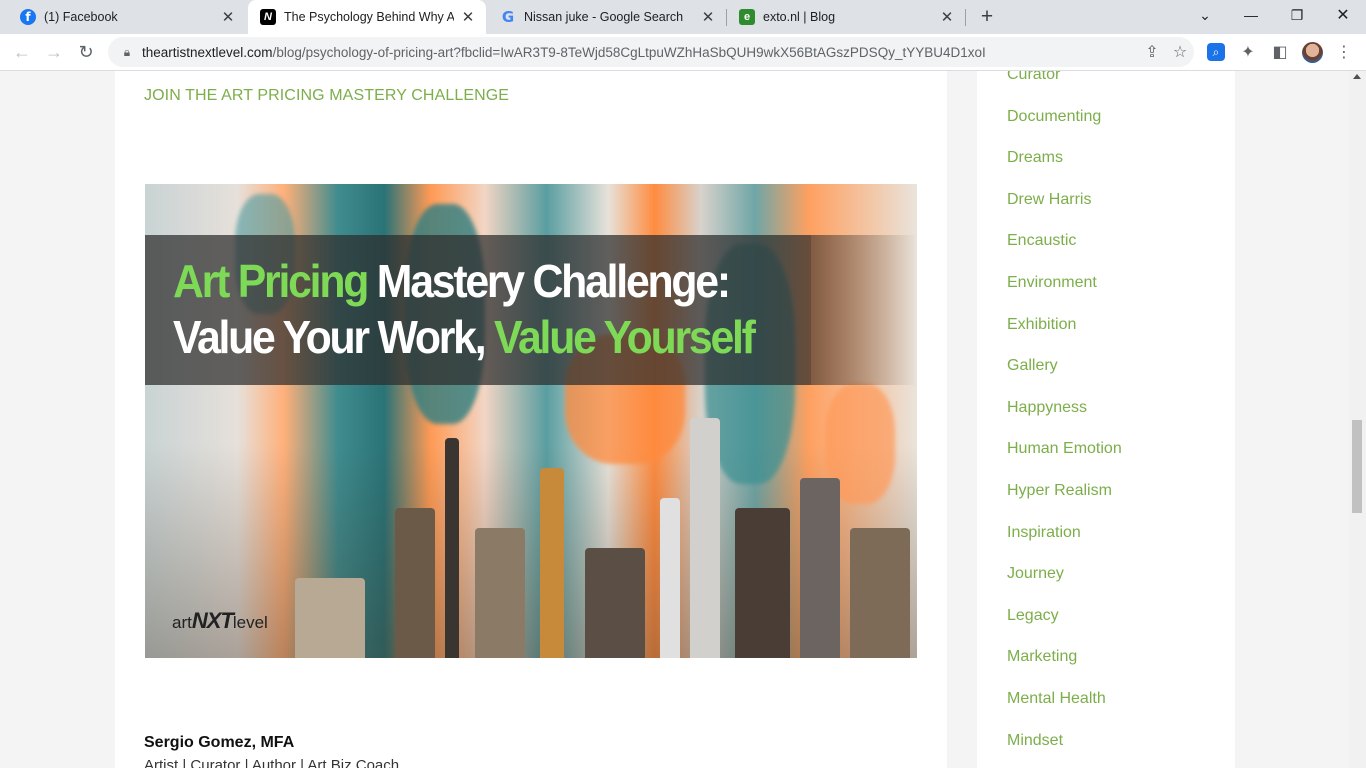 The height and width of the screenshot is (768, 1366). I want to click on close-window-icon: ✕, so click(1343, 15).